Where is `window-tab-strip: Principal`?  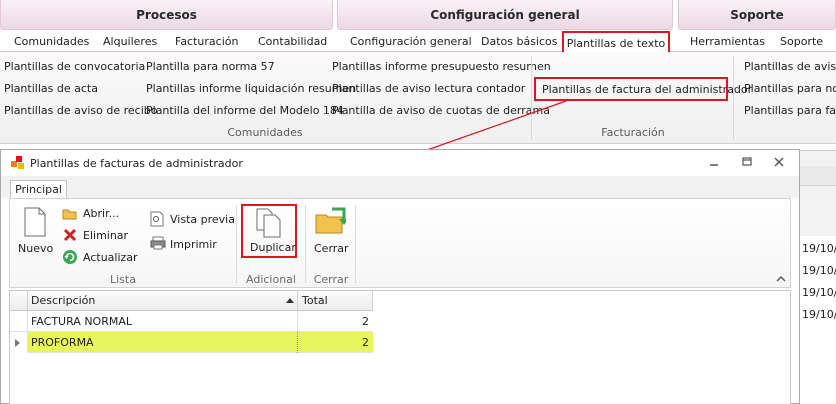
window-tab-strip: Principal is located at coordinates (400, 187).